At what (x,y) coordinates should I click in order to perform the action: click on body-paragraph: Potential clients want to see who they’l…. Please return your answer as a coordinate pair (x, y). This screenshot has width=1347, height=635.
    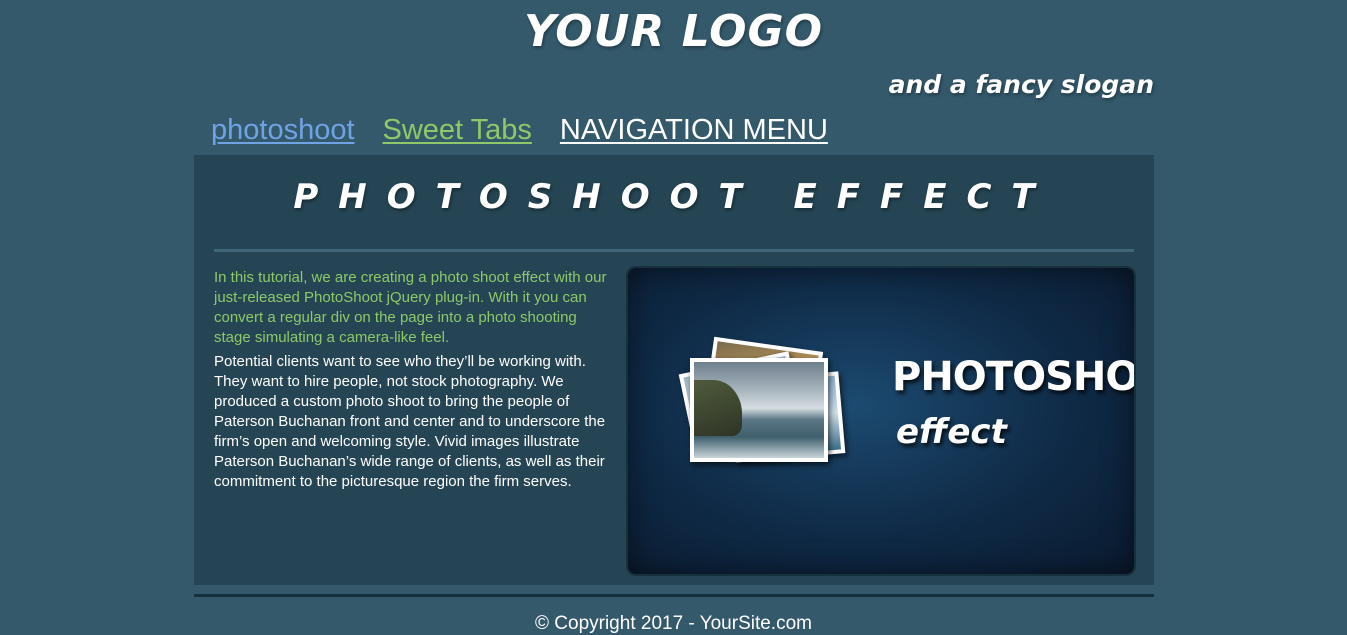
    Looking at the image, I should click on (410, 421).